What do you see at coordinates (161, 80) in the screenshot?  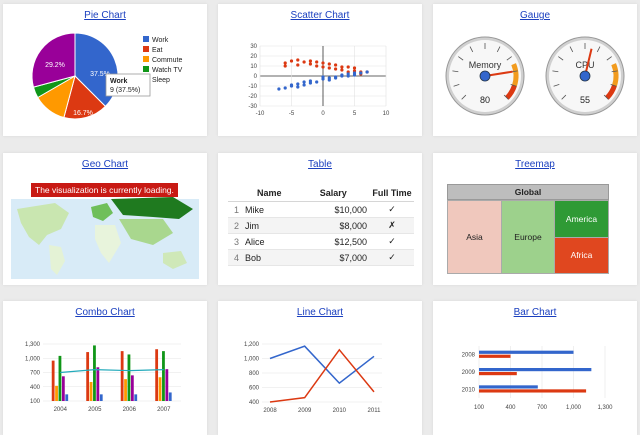 I see `legend-label: Sleep` at bounding box center [161, 80].